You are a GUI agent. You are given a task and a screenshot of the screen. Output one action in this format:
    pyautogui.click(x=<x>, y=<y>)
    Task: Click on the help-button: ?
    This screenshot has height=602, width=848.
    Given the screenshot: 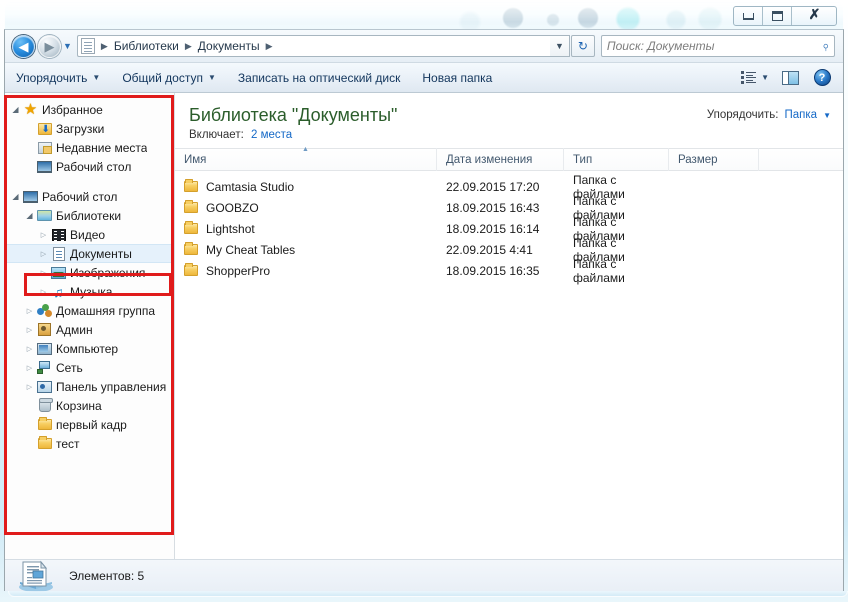 What is the action you would take?
    pyautogui.click(x=822, y=78)
    